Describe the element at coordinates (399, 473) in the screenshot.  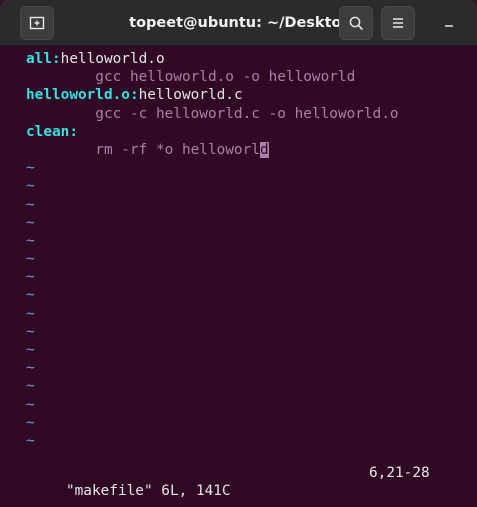
I see `cursor-position: 6,21-28` at that location.